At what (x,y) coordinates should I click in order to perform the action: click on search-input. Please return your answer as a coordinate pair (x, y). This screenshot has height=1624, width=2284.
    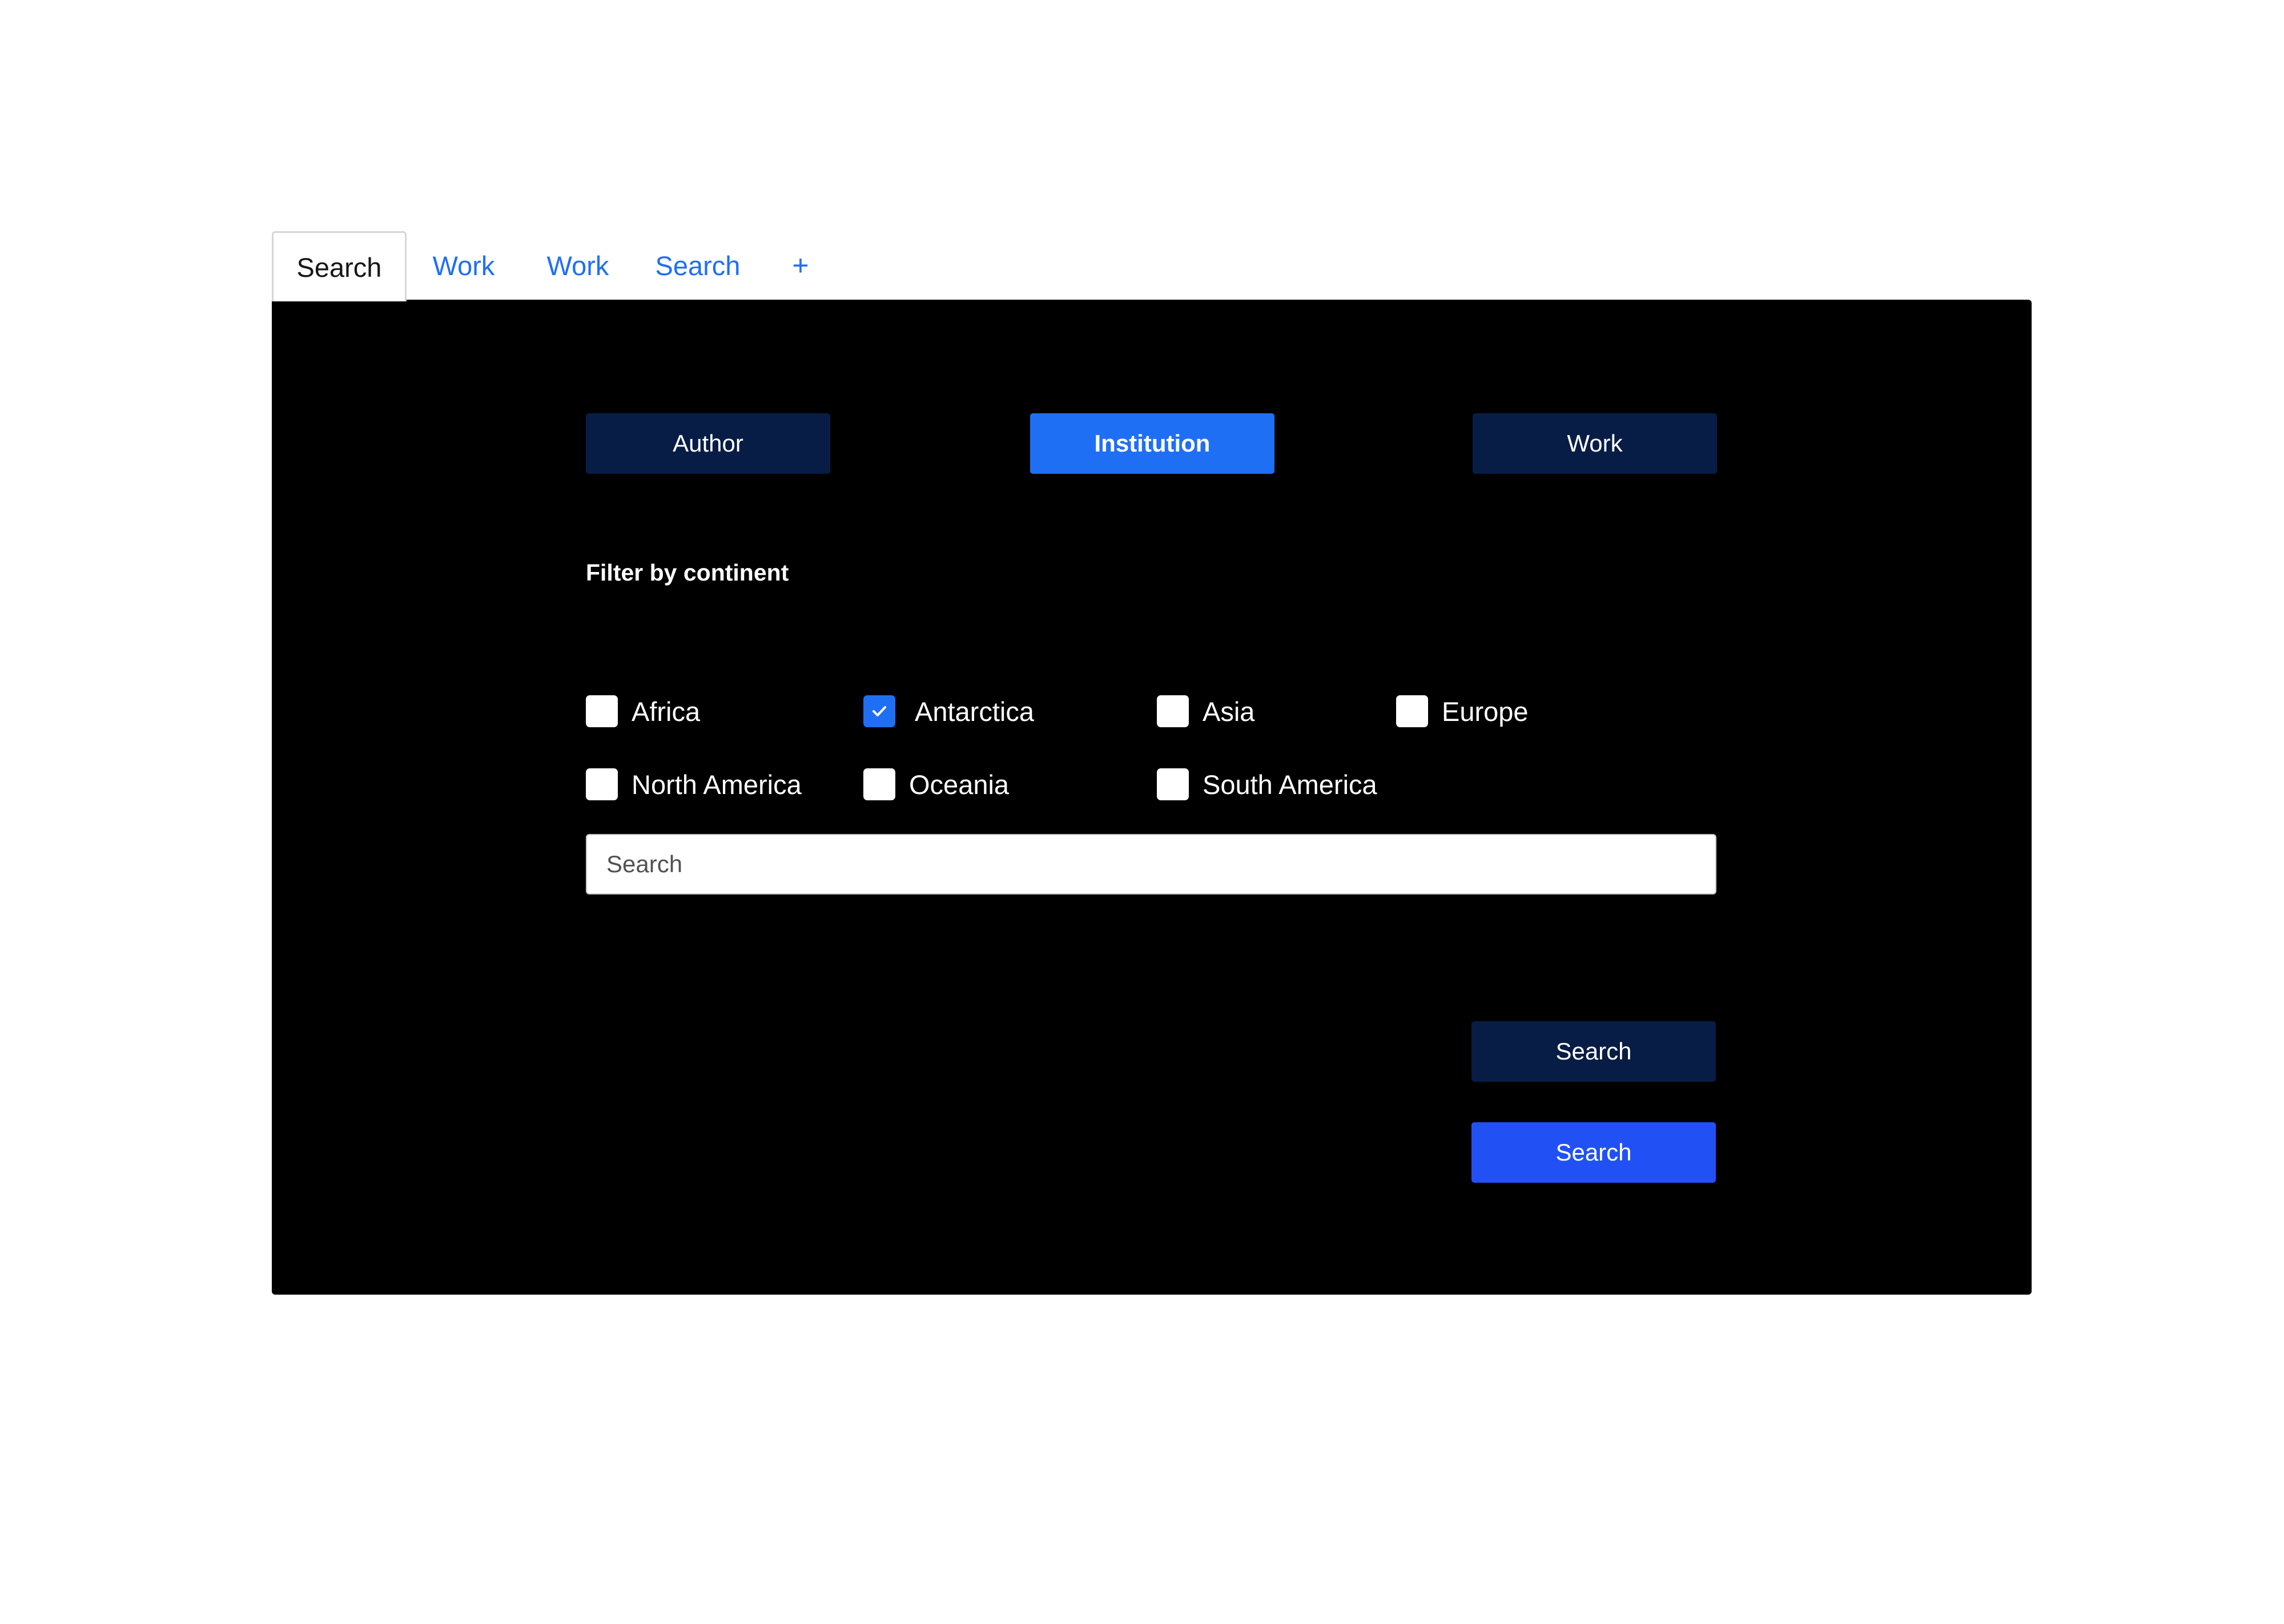
    Looking at the image, I should click on (1151, 864).